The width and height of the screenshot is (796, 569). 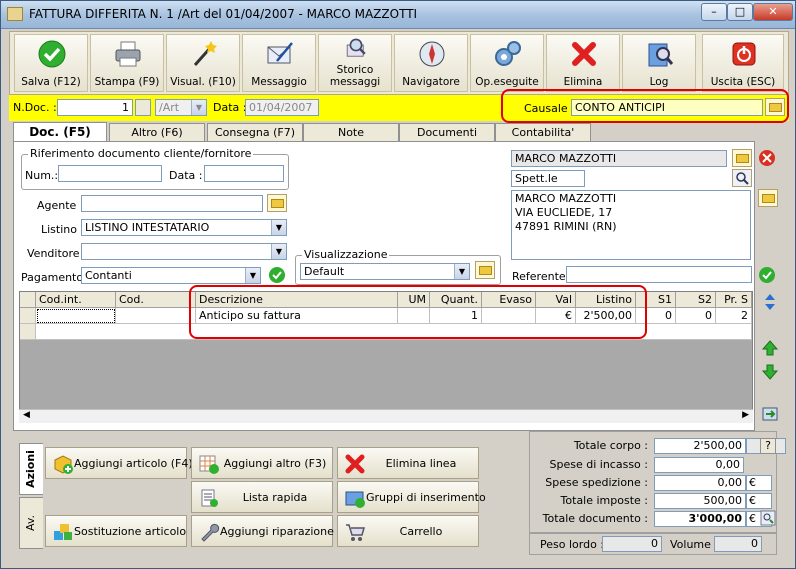 I want to click on date-input: 01/04/2007, so click(x=282, y=107).